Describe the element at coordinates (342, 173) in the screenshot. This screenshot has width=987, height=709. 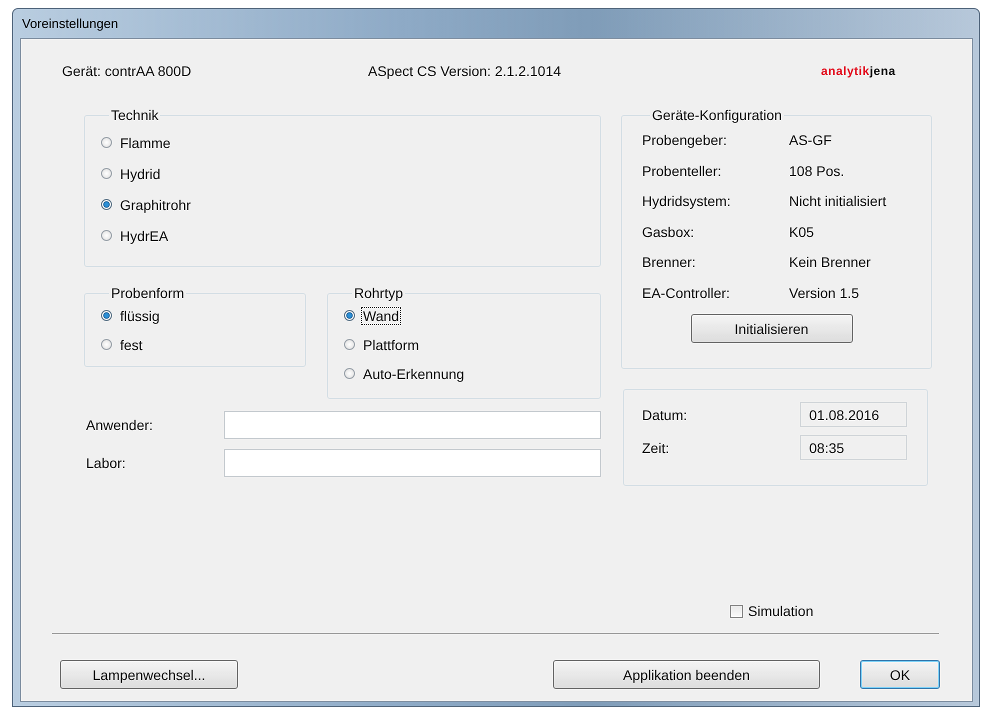
I see `radio-option: Hydrid` at that location.